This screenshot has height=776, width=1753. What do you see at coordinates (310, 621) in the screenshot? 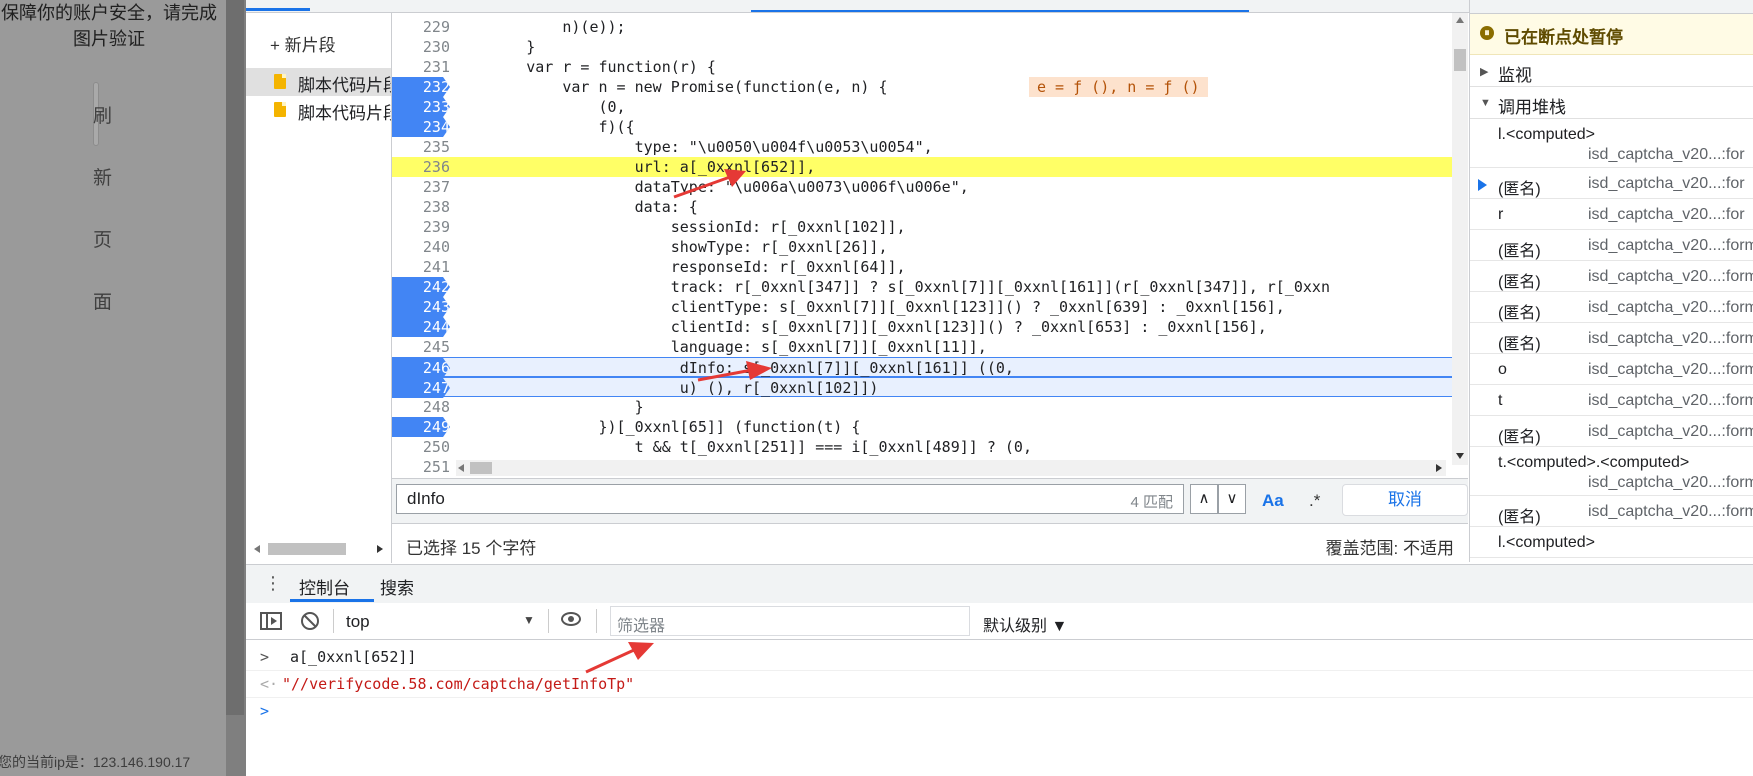
I see `clear-console-icon` at bounding box center [310, 621].